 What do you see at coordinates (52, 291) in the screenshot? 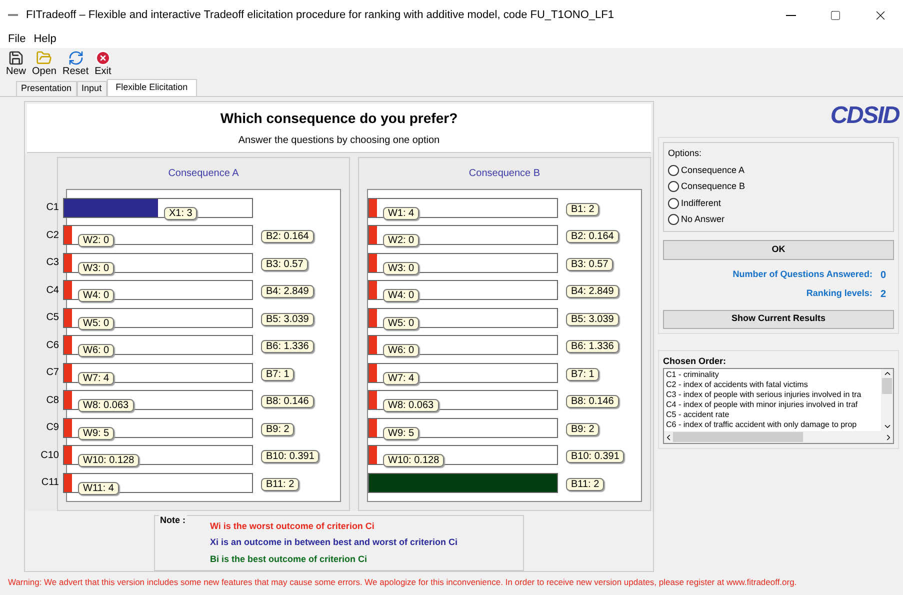
I see `criterion-label: C4` at bounding box center [52, 291].